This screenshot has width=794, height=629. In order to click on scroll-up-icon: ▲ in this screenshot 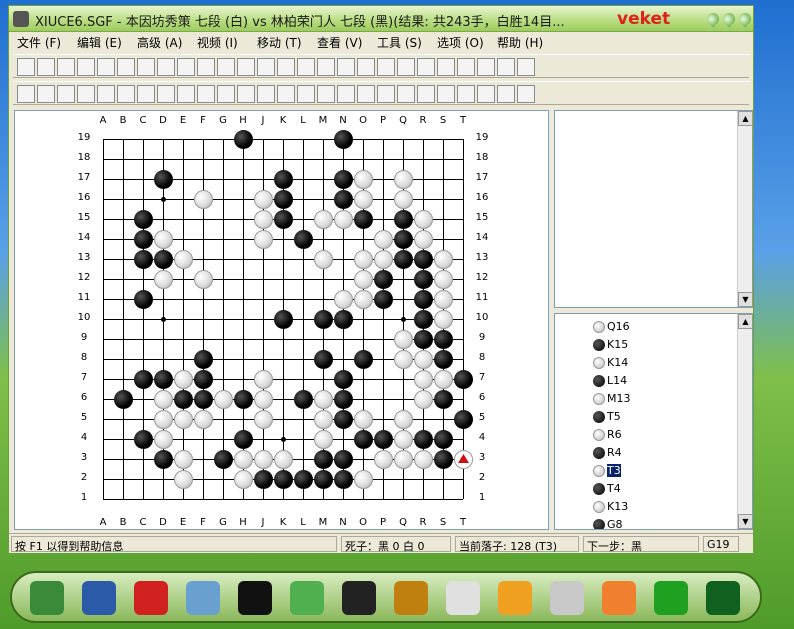, I will do `click(745, 118)`.